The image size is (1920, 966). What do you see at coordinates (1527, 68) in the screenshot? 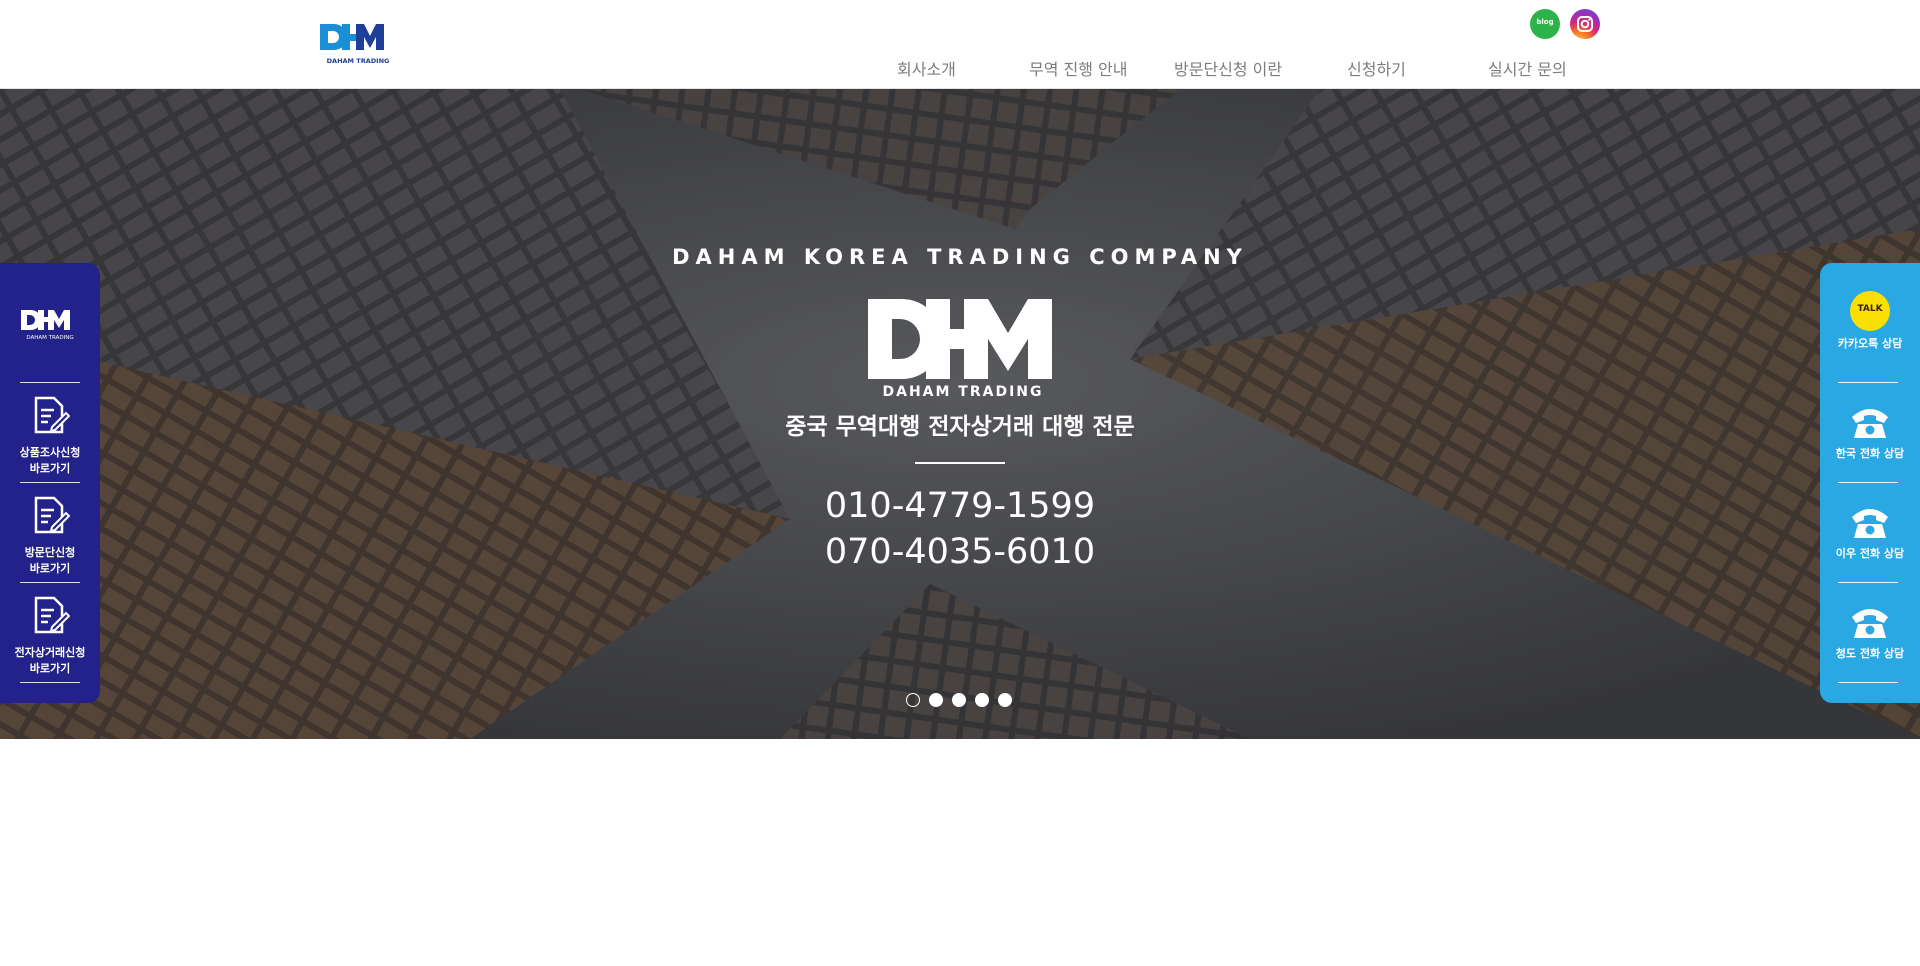
I see `nav-item-live-inquiry: 실시간 문의` at bounding box center [1527, 68].